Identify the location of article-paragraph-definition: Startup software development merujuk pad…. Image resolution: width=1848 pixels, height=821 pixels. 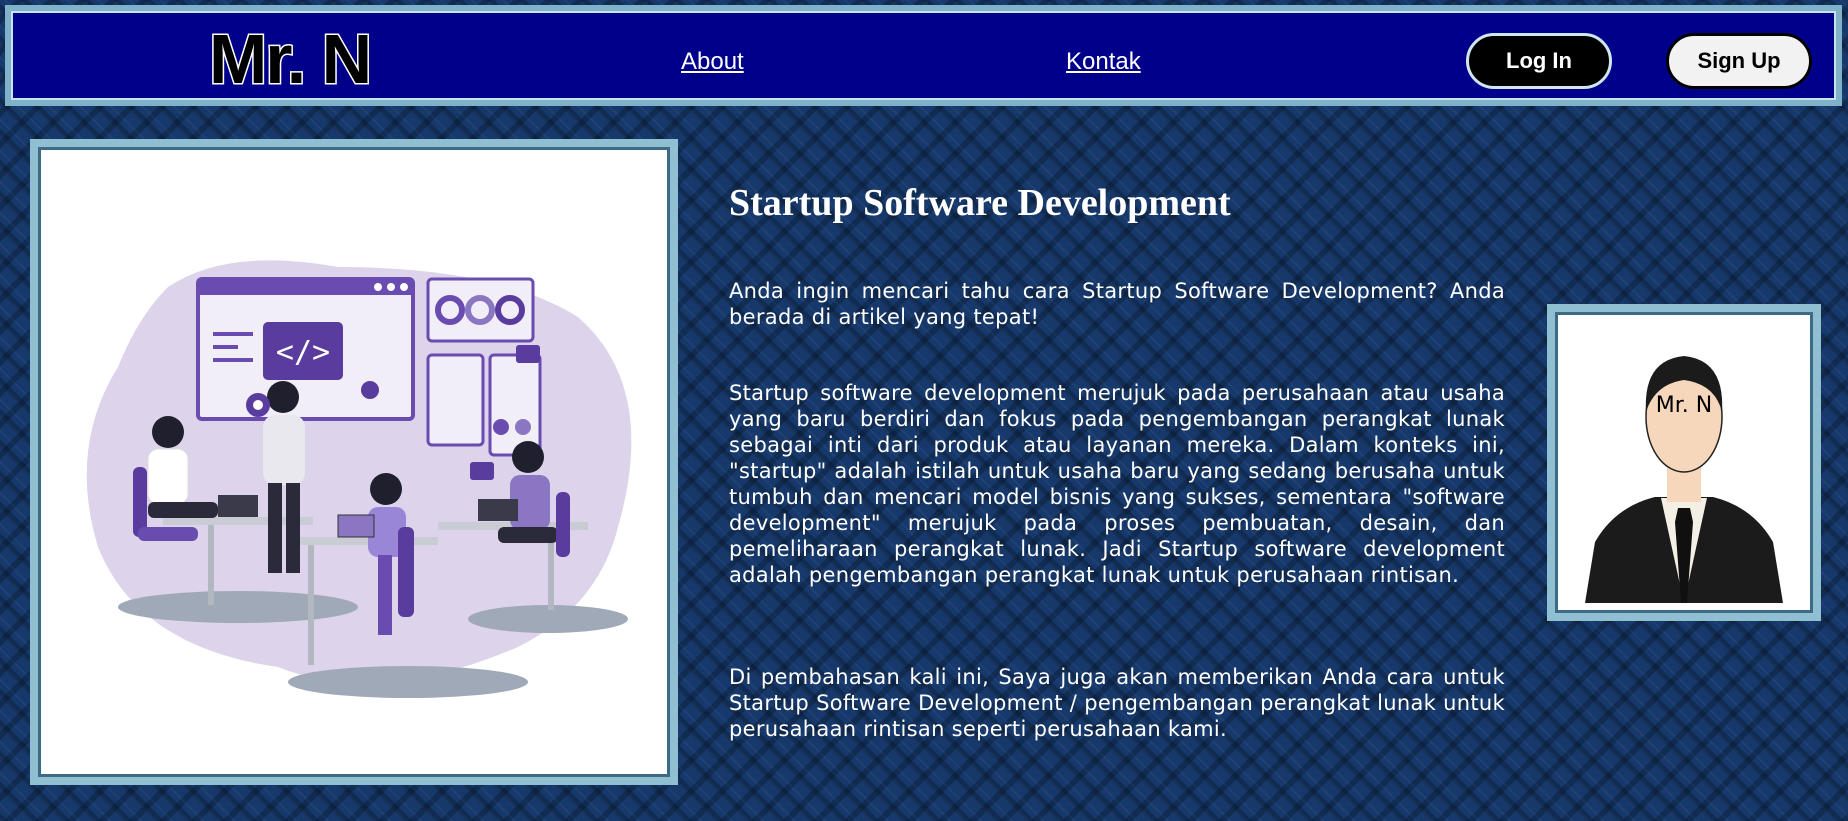
(1117, 484).